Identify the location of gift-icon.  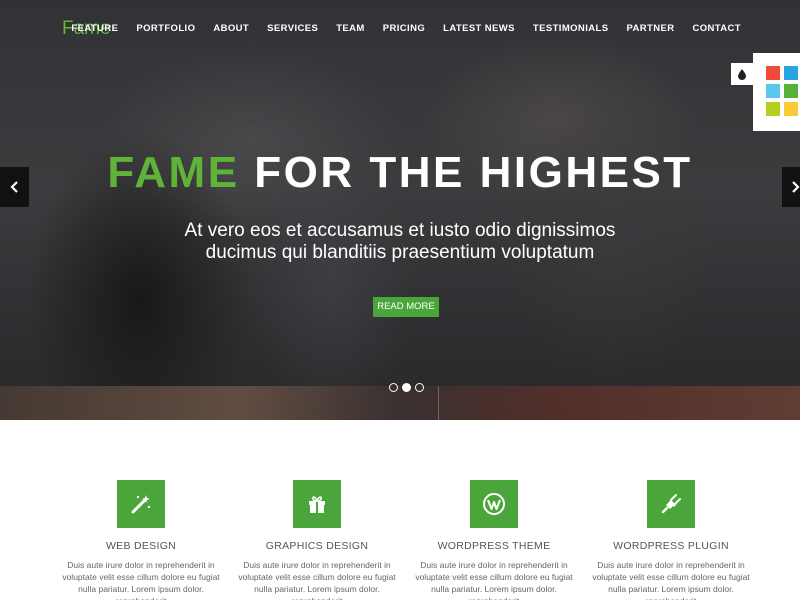
(317, 504).